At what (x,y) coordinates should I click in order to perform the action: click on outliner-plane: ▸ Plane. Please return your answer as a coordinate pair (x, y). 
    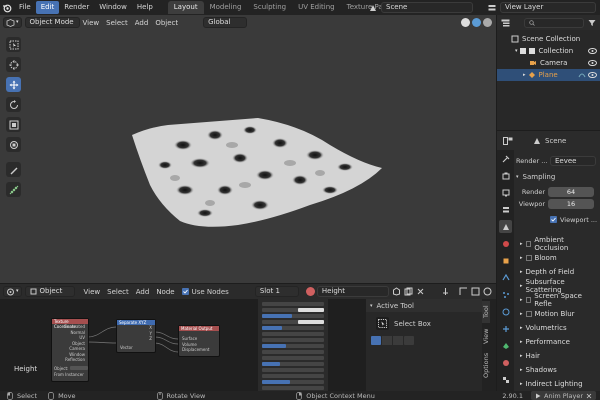
    Looking at the image, I should click on (548, 75).